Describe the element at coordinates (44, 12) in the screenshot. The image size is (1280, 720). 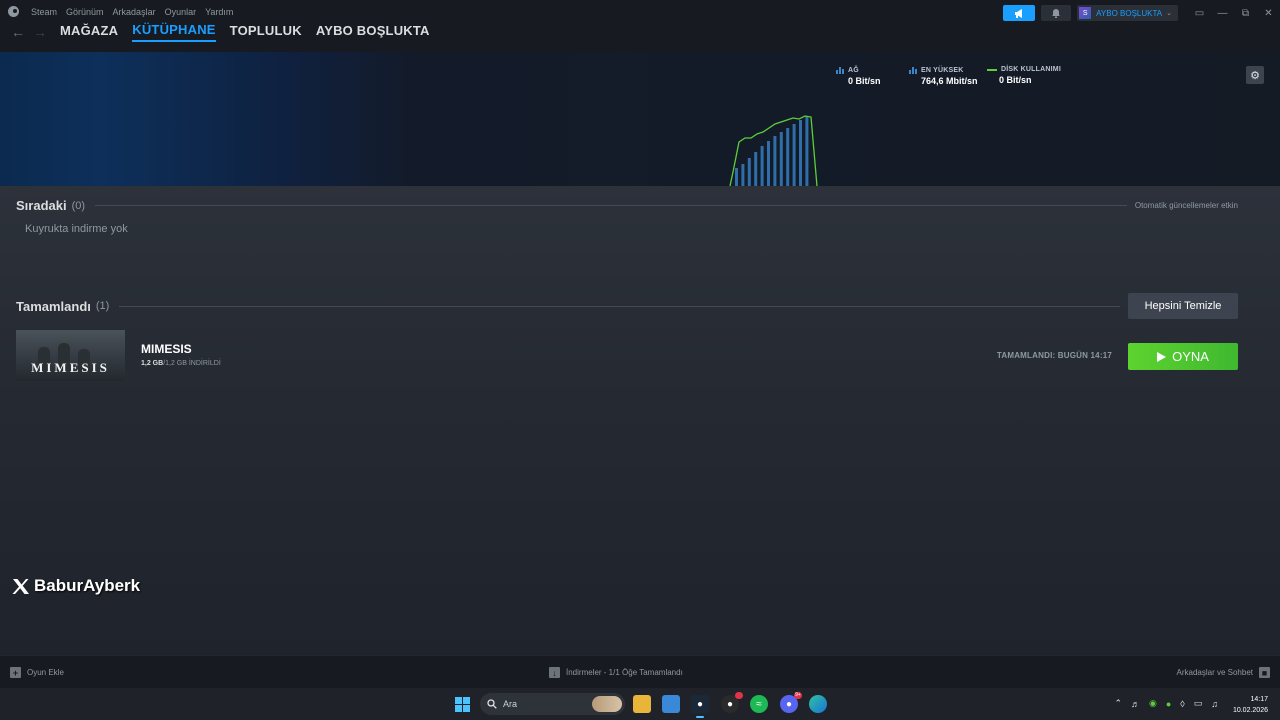
I see `menu-item-steam: Steam` at that location.